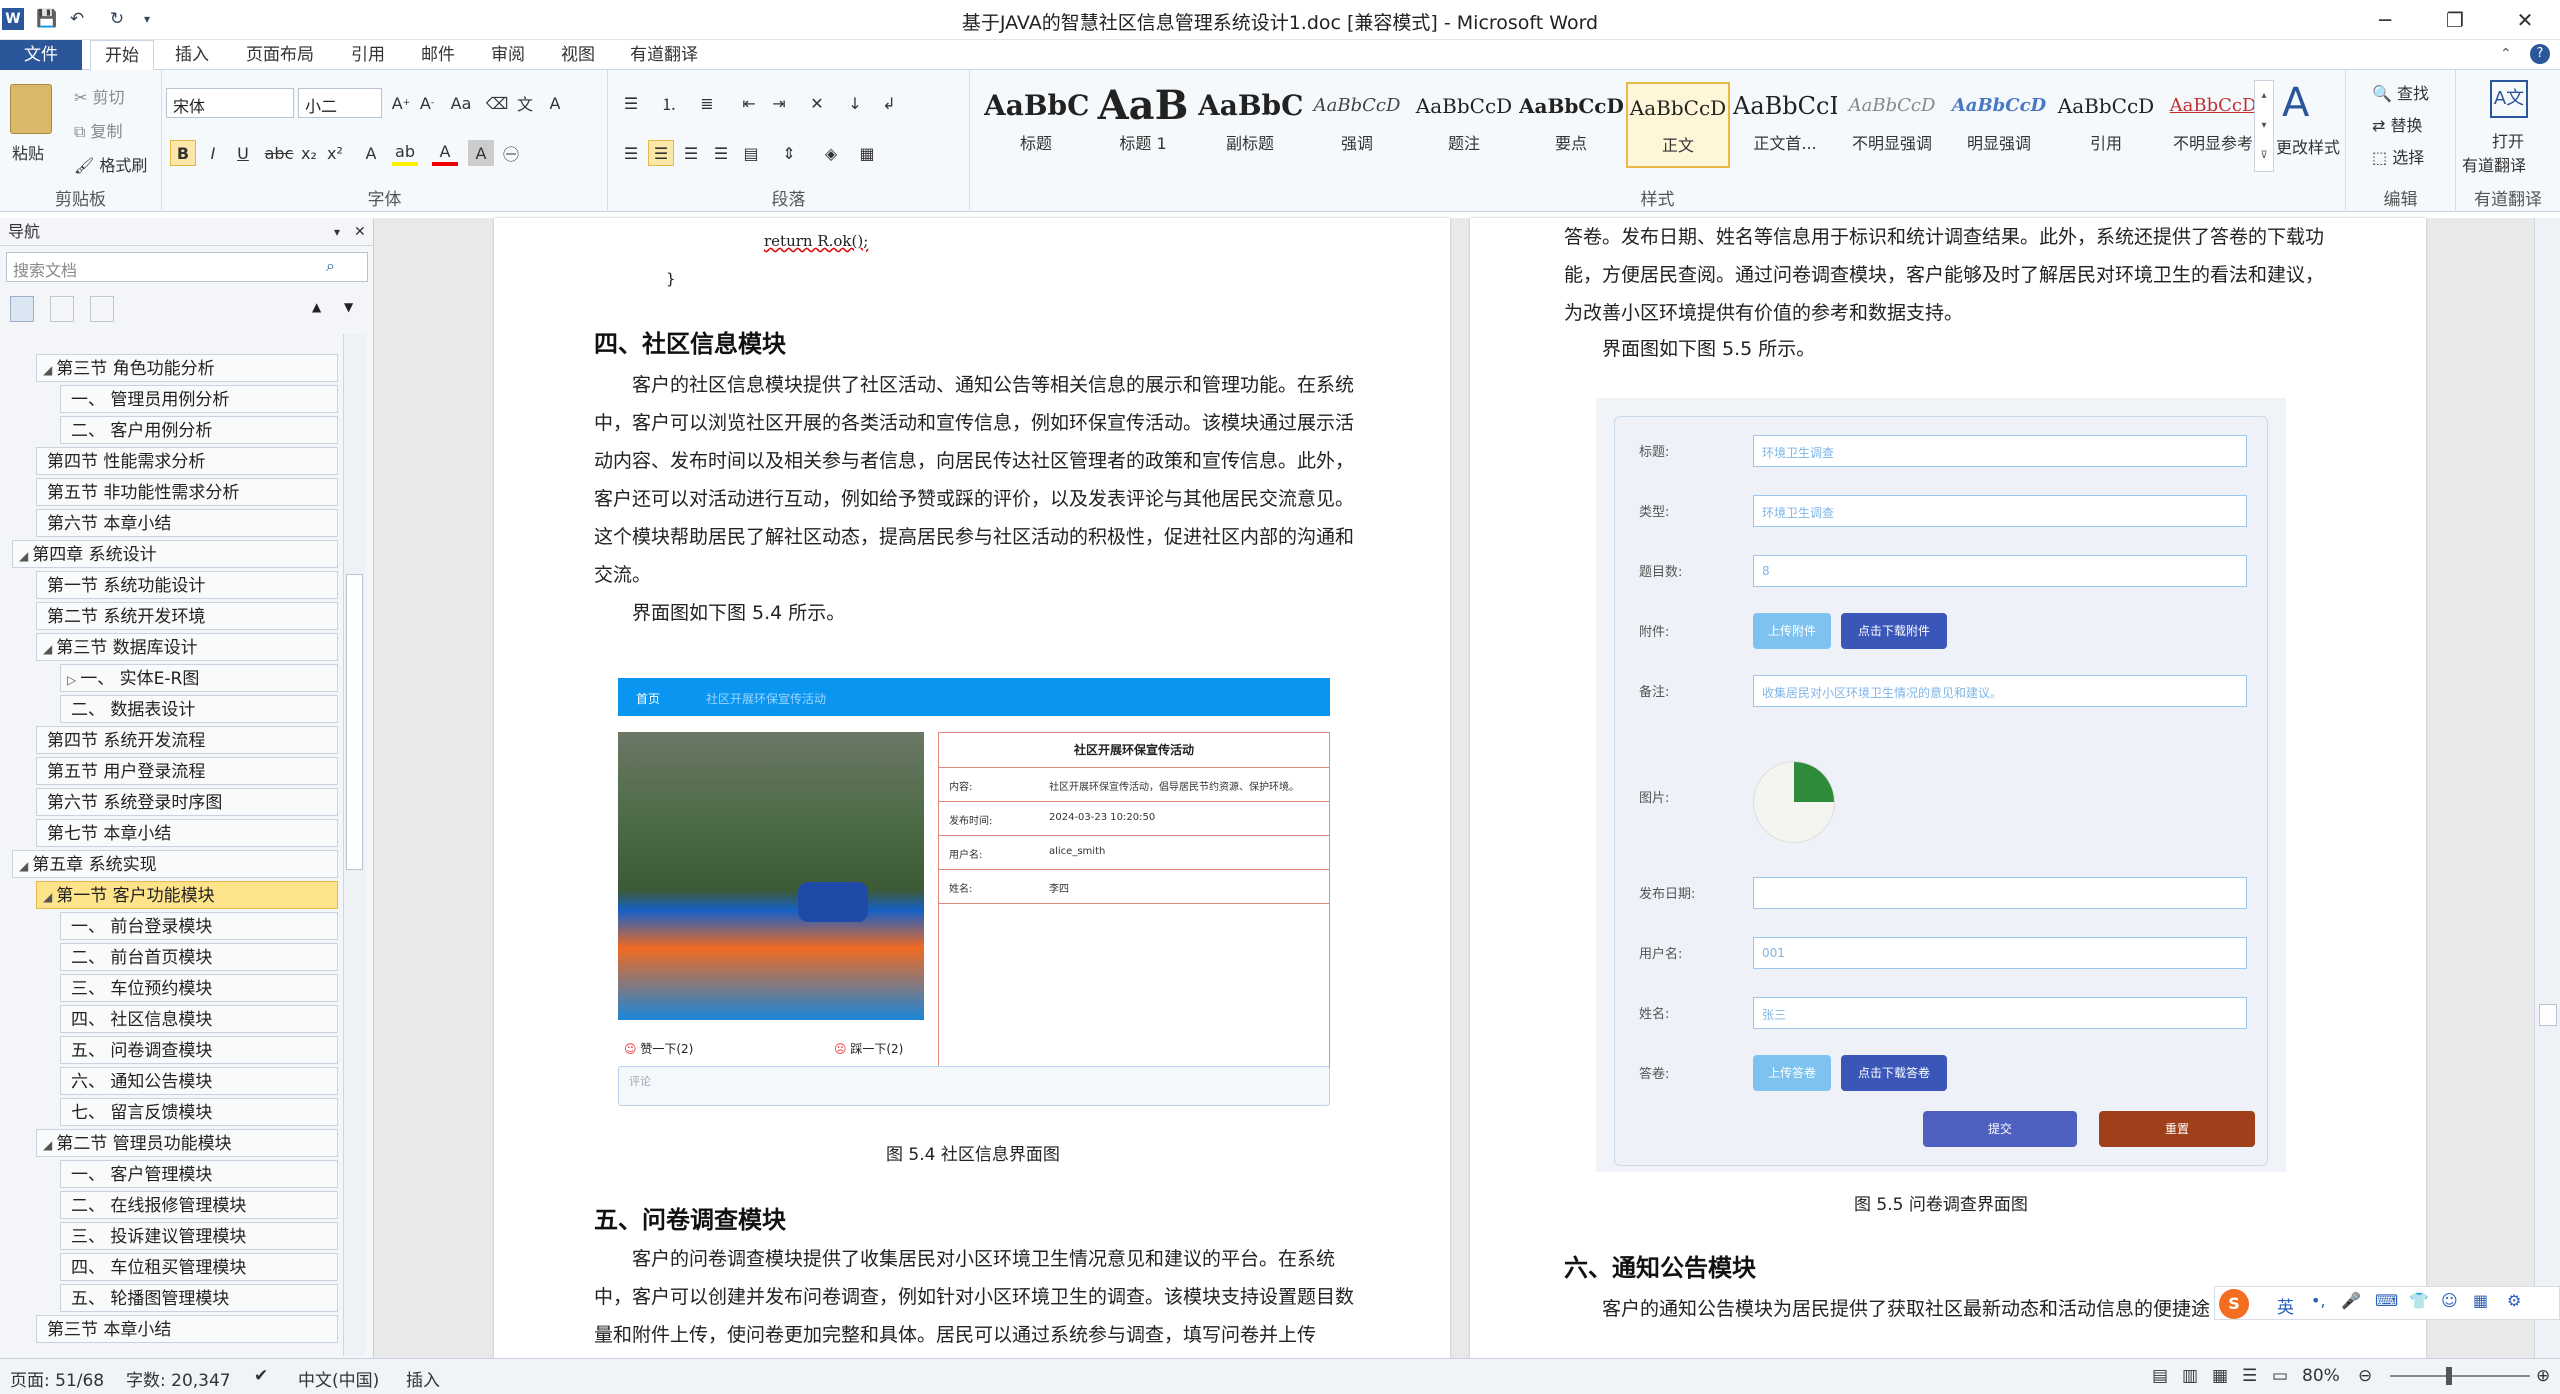  Describe the element at coordinates (199, 1050) in the screenshot. I see `nav-item: 五、 问卷调查模块` at that location.